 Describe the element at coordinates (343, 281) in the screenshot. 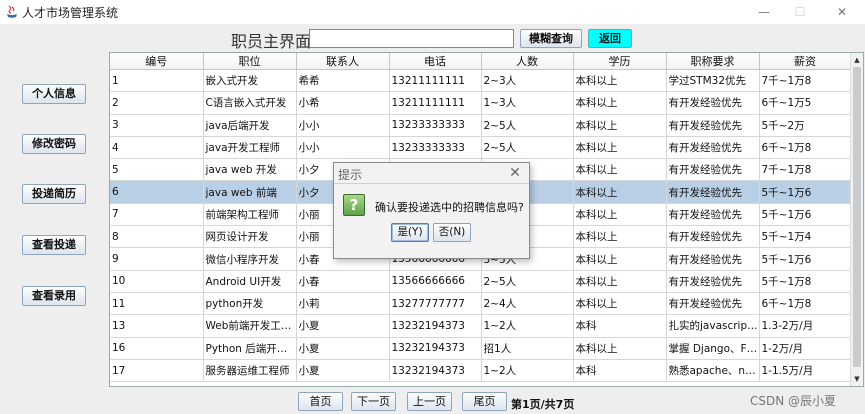

I see `table-cell: 小春` at that location.